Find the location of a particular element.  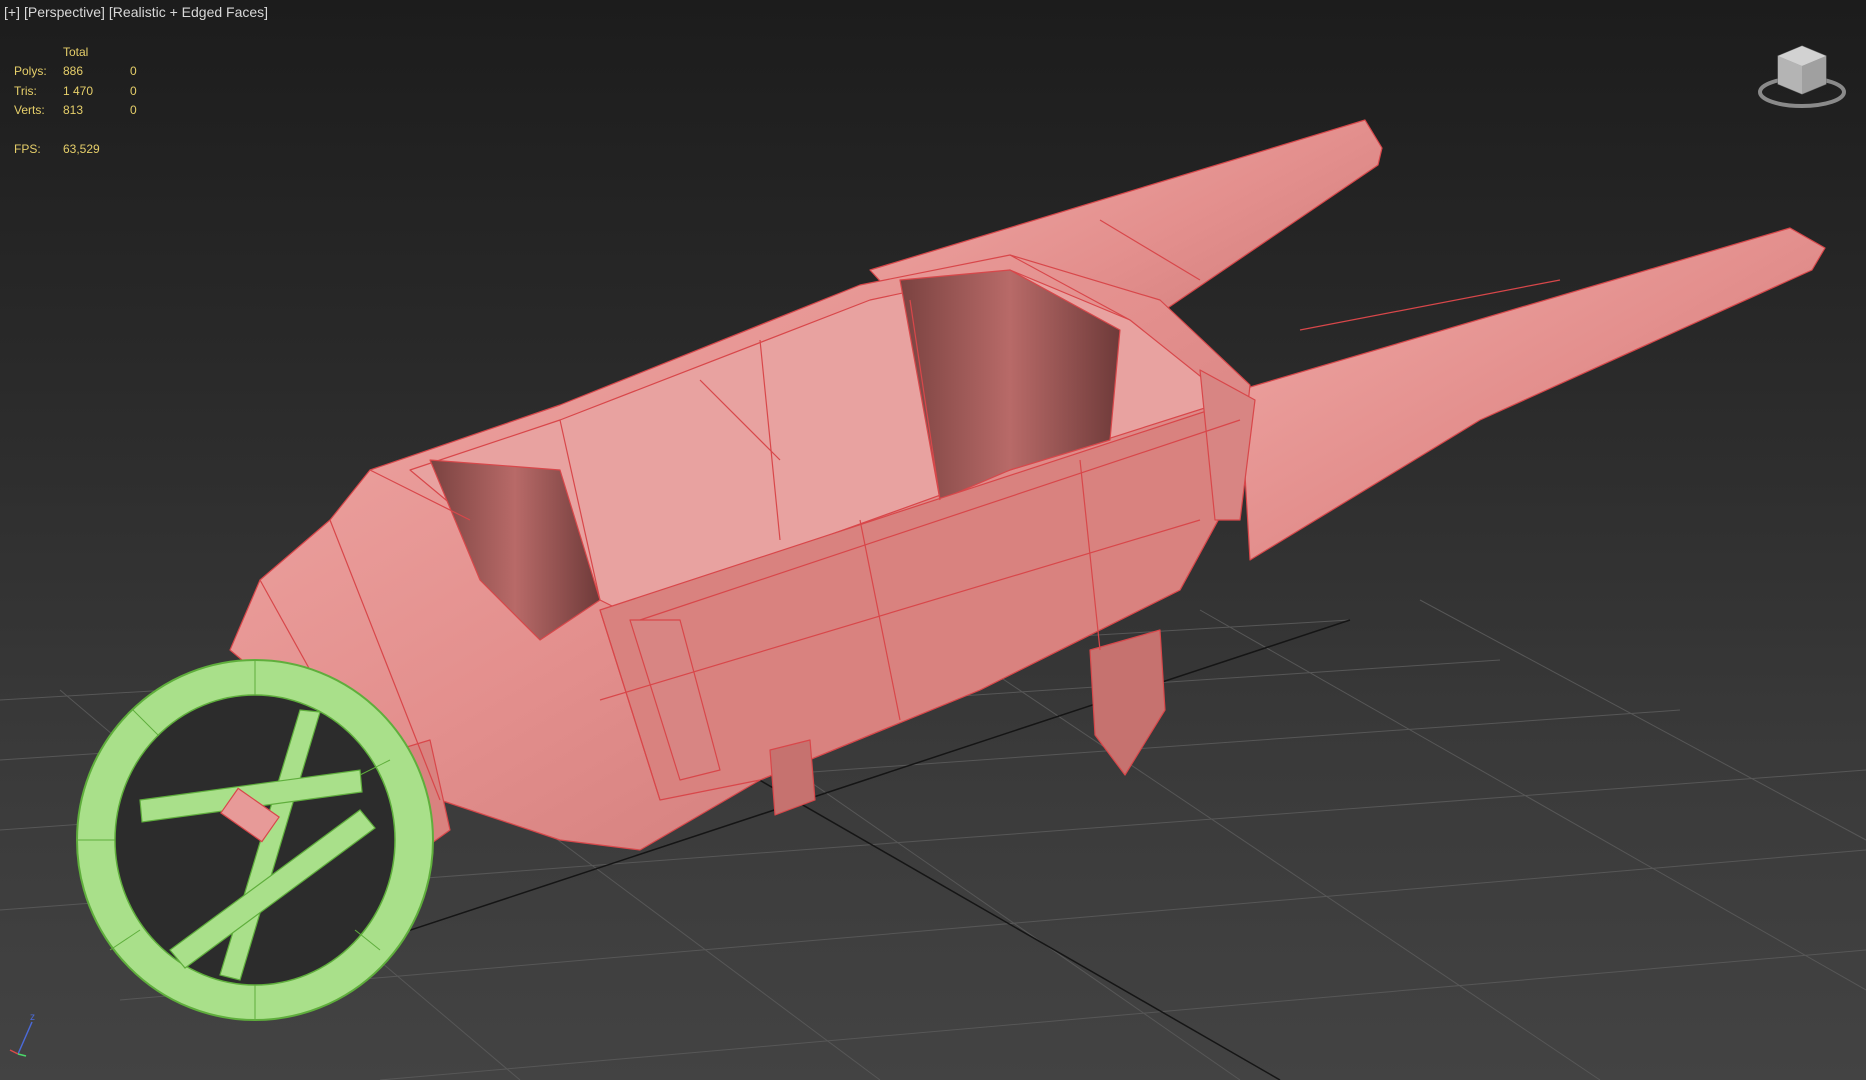

viewport-point-of-view-menu: [Perspective] is located at coordinates (64, 12).